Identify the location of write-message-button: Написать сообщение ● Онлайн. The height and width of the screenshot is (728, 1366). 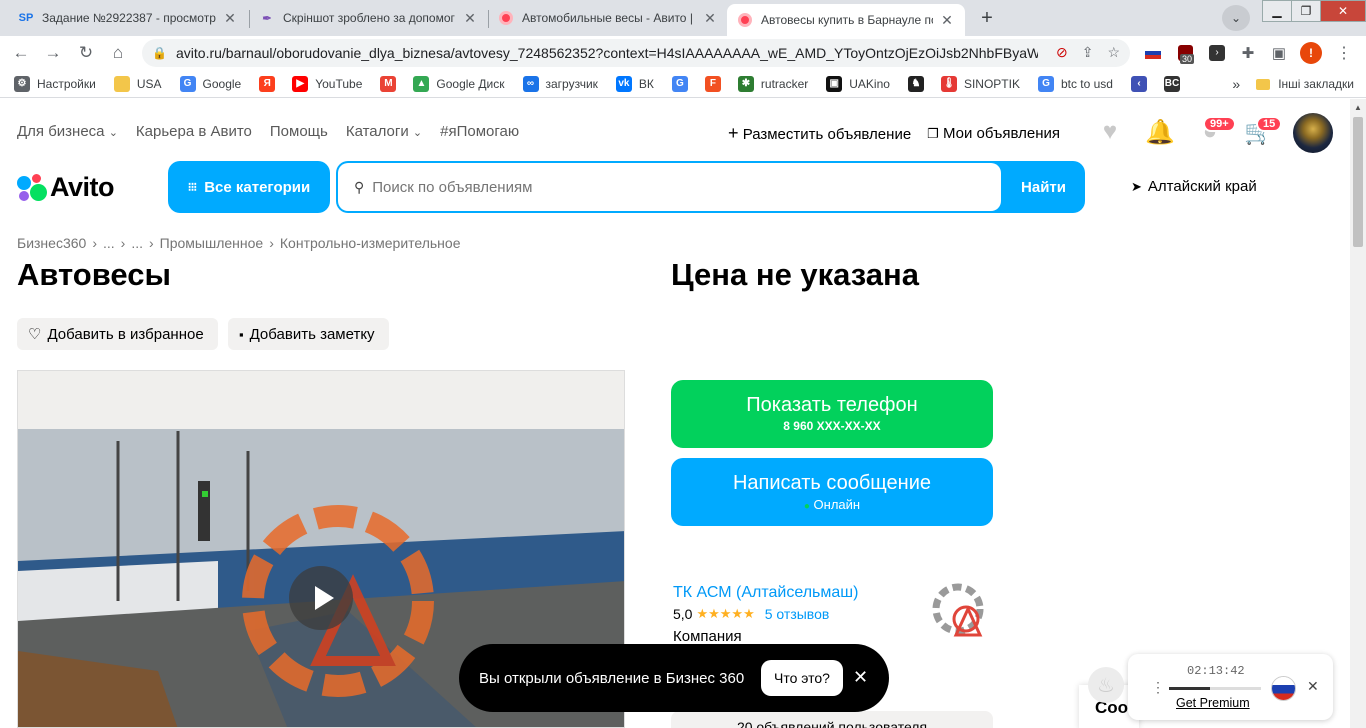
(832, 492).